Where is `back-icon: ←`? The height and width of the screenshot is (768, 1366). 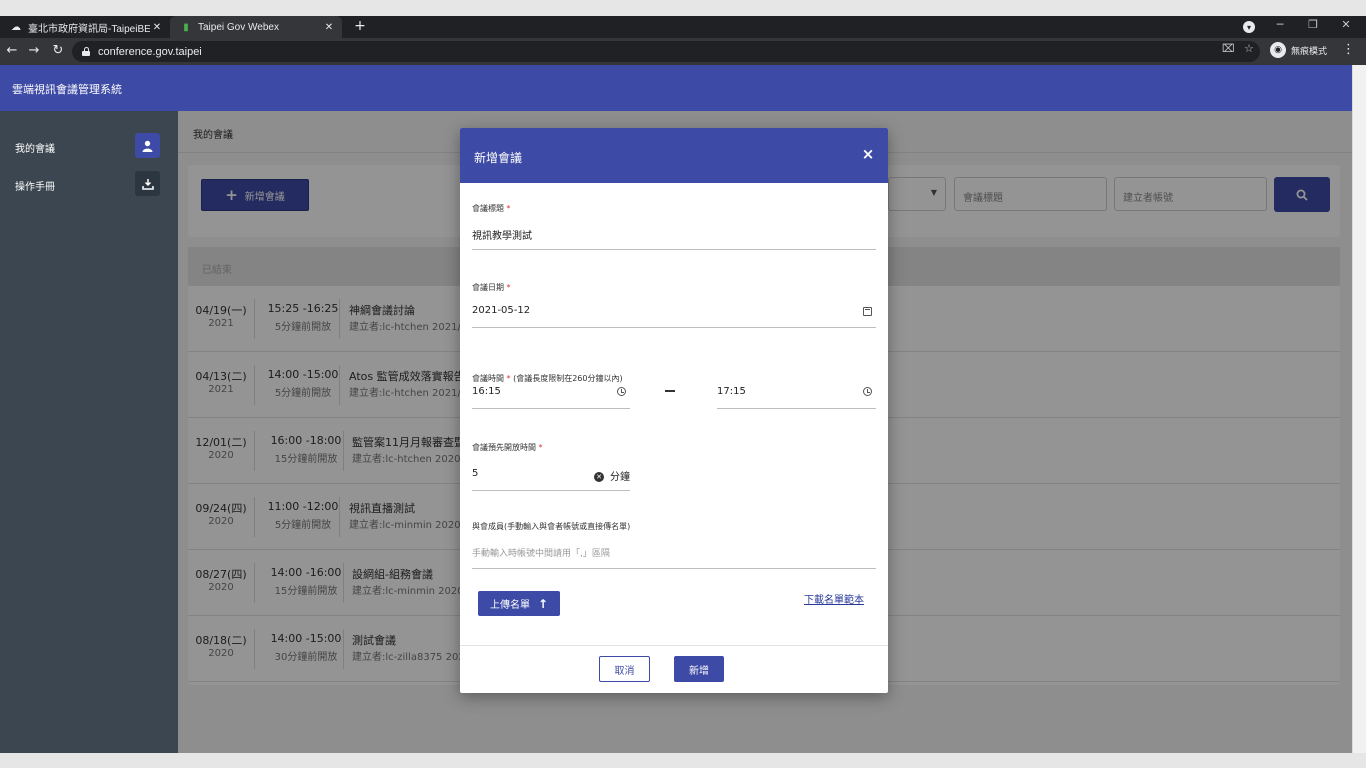
back-icon: ← is located at coordinates (12, 50).